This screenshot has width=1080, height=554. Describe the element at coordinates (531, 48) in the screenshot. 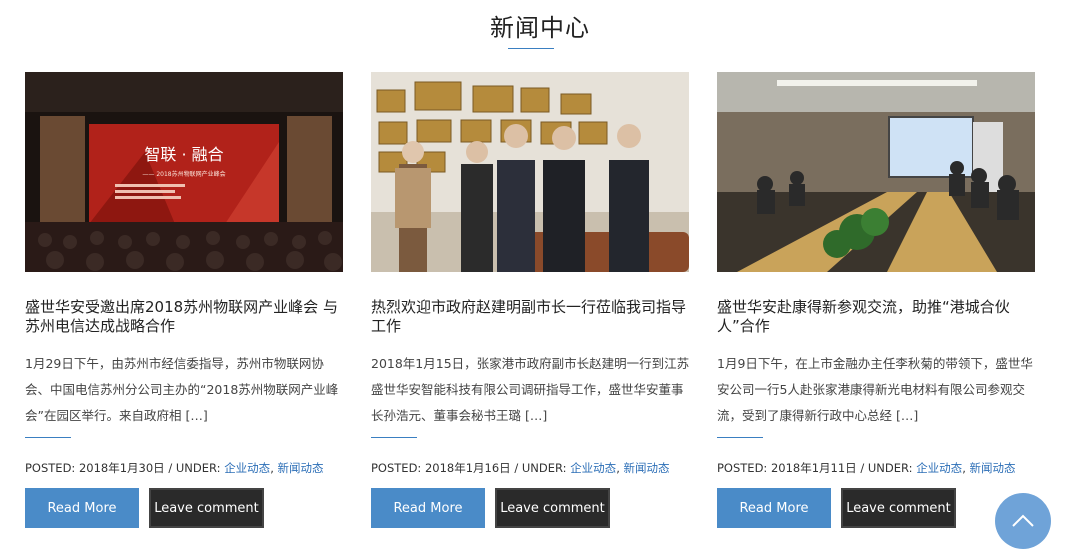

I see `title-underline` at that location.